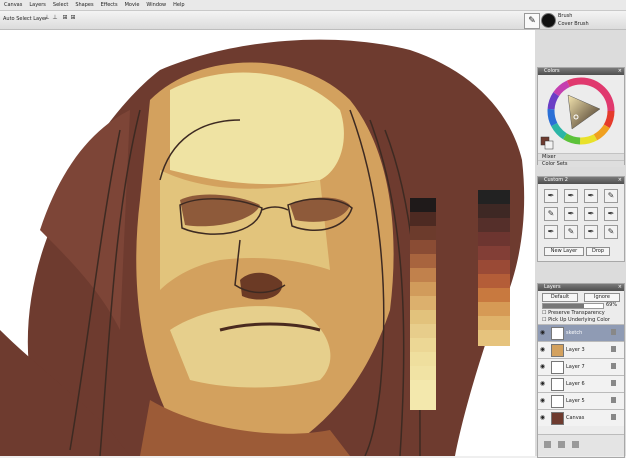 The height and width of the screenshot is (458, 626). I want to click on brush-dab-preview, so click(548, 20).